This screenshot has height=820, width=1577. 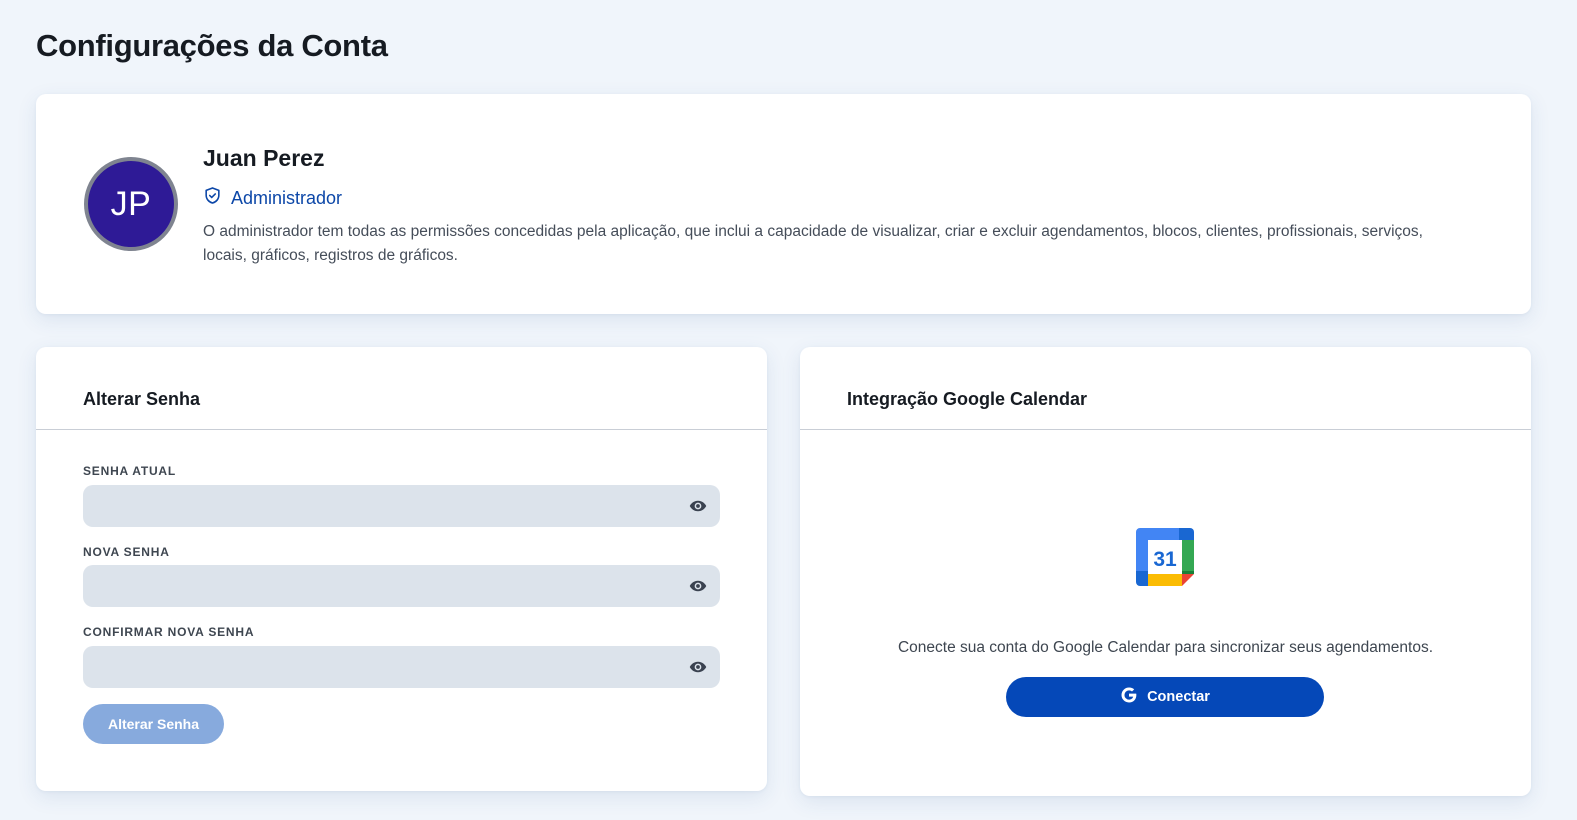 What do you see at coordinates (1165, 559) in the screenshot?
I see `google-calendar-day: 31` at bounding box center [1165, 559].